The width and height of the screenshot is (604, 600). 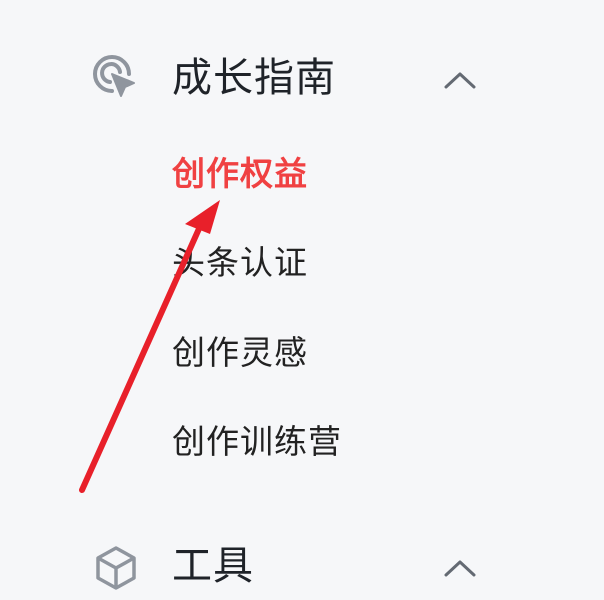 What do you see at coordinates (240, 263) in the screenshot?
I see `nav-item-toutiao-verification: 头条认证` at bounding box center [240, 263].